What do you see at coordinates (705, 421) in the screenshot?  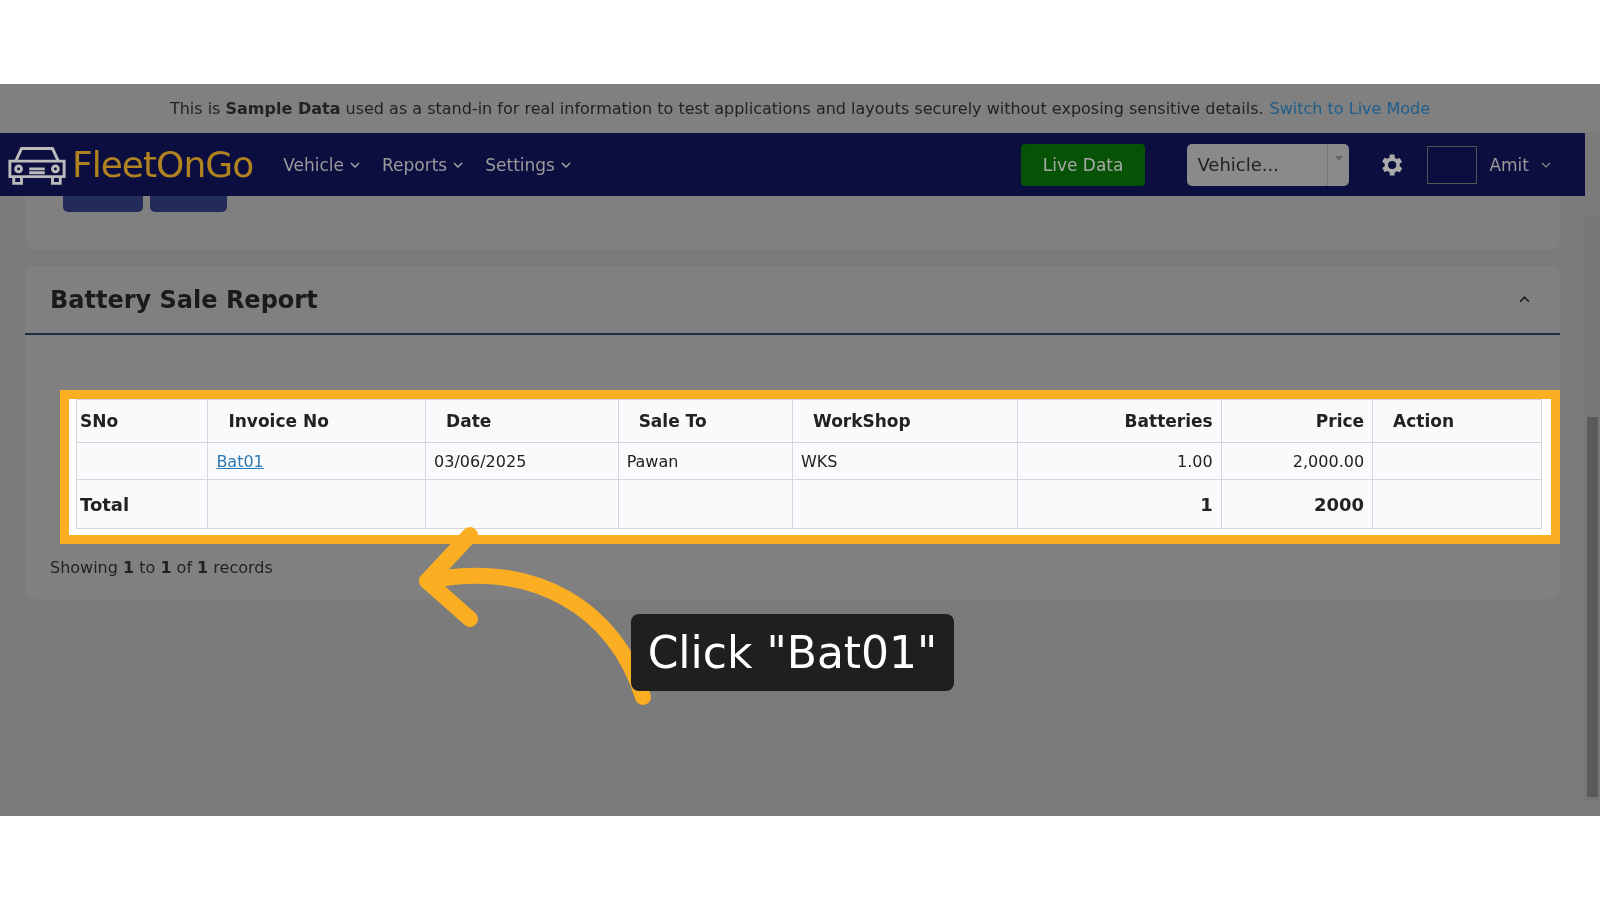 I see `column-header: Sale To` at bounding box center [705, 421].